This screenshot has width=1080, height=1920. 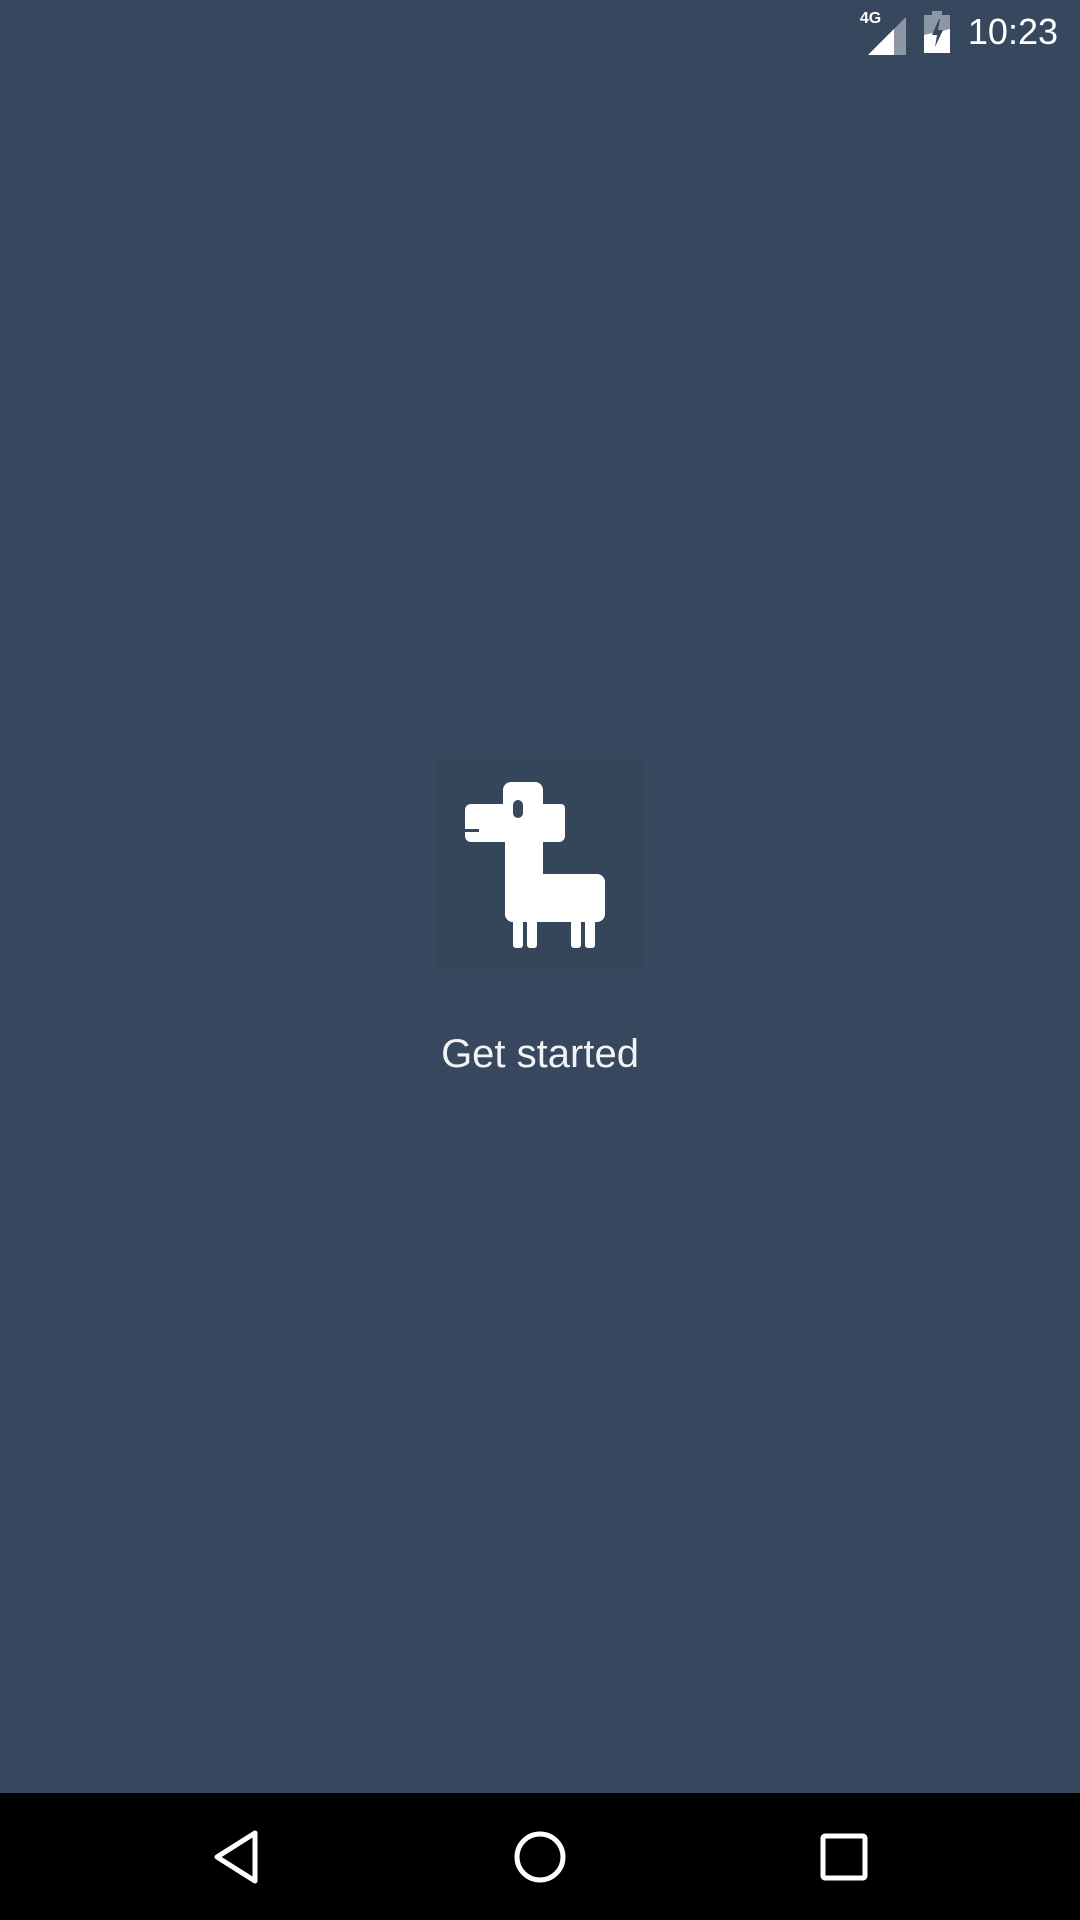 I want to click on network-indicator: 4G, so click(x=883, y=32).